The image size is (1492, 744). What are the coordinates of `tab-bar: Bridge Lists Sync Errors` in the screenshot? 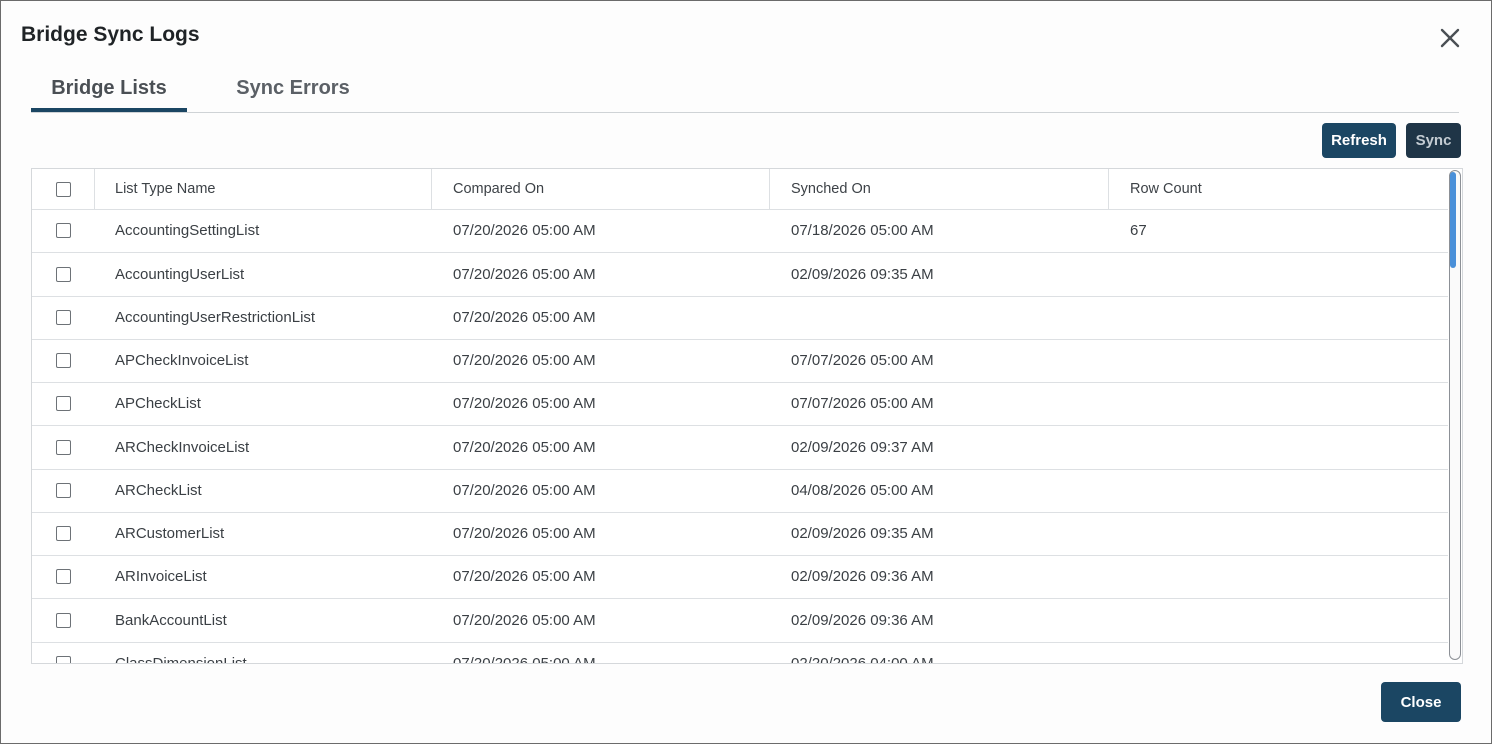 It's located at (745, 90).